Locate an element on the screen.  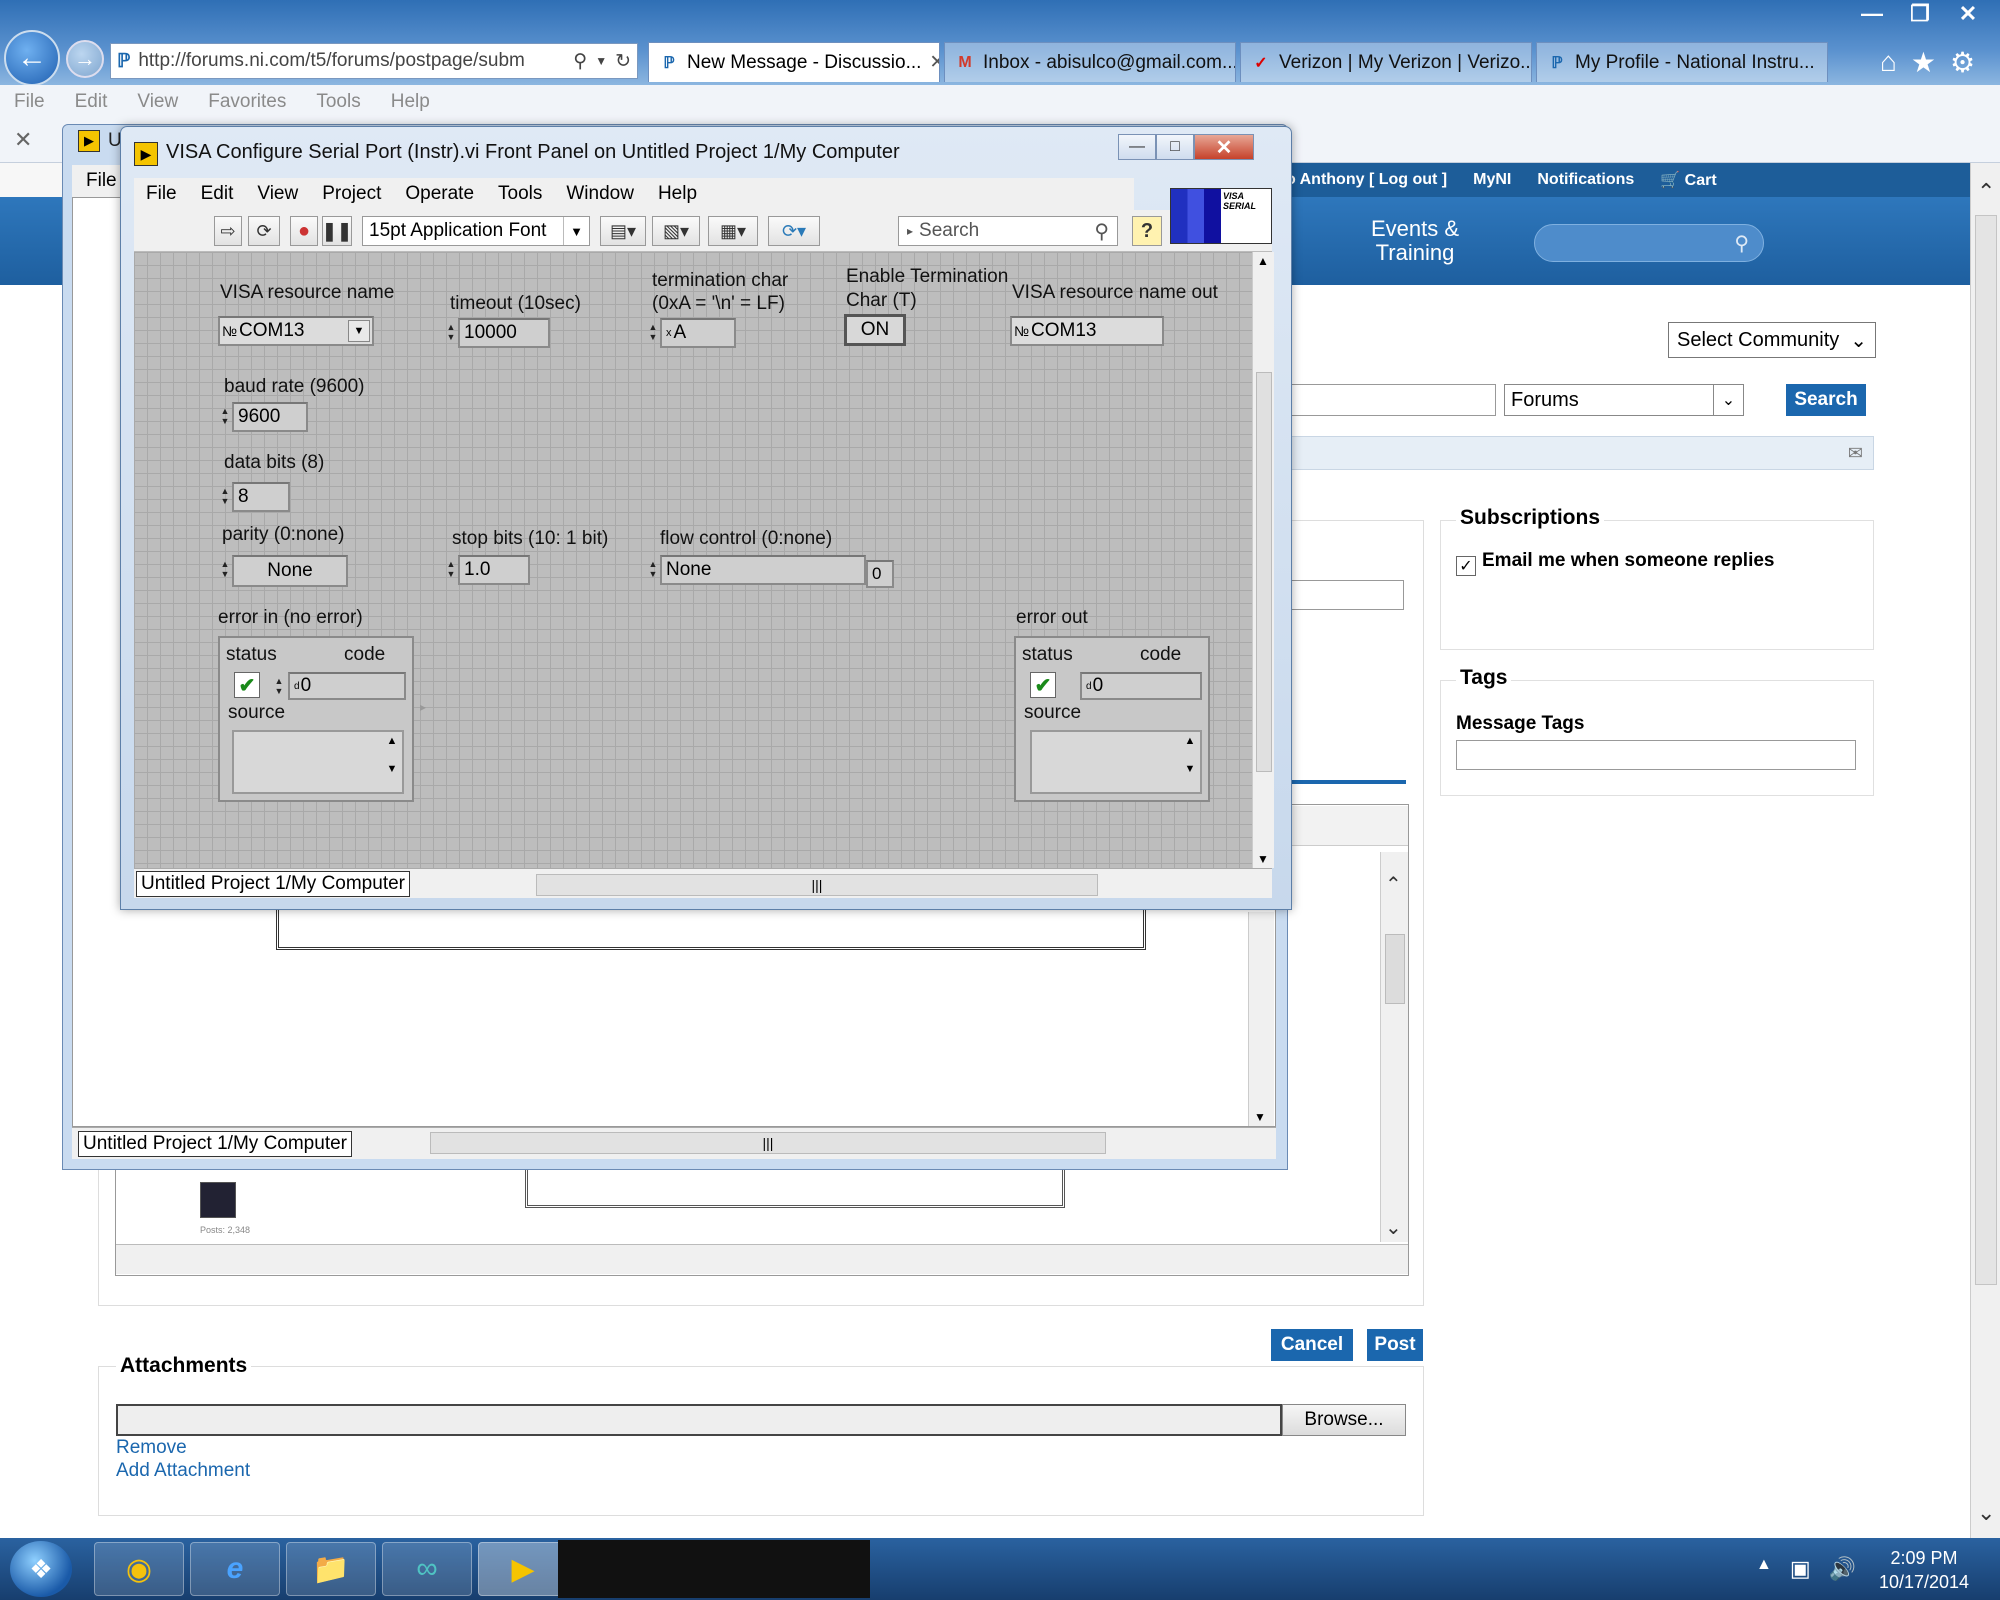
data-bits-stepper: ▲ ▼ is located at coordinates (225, 496).